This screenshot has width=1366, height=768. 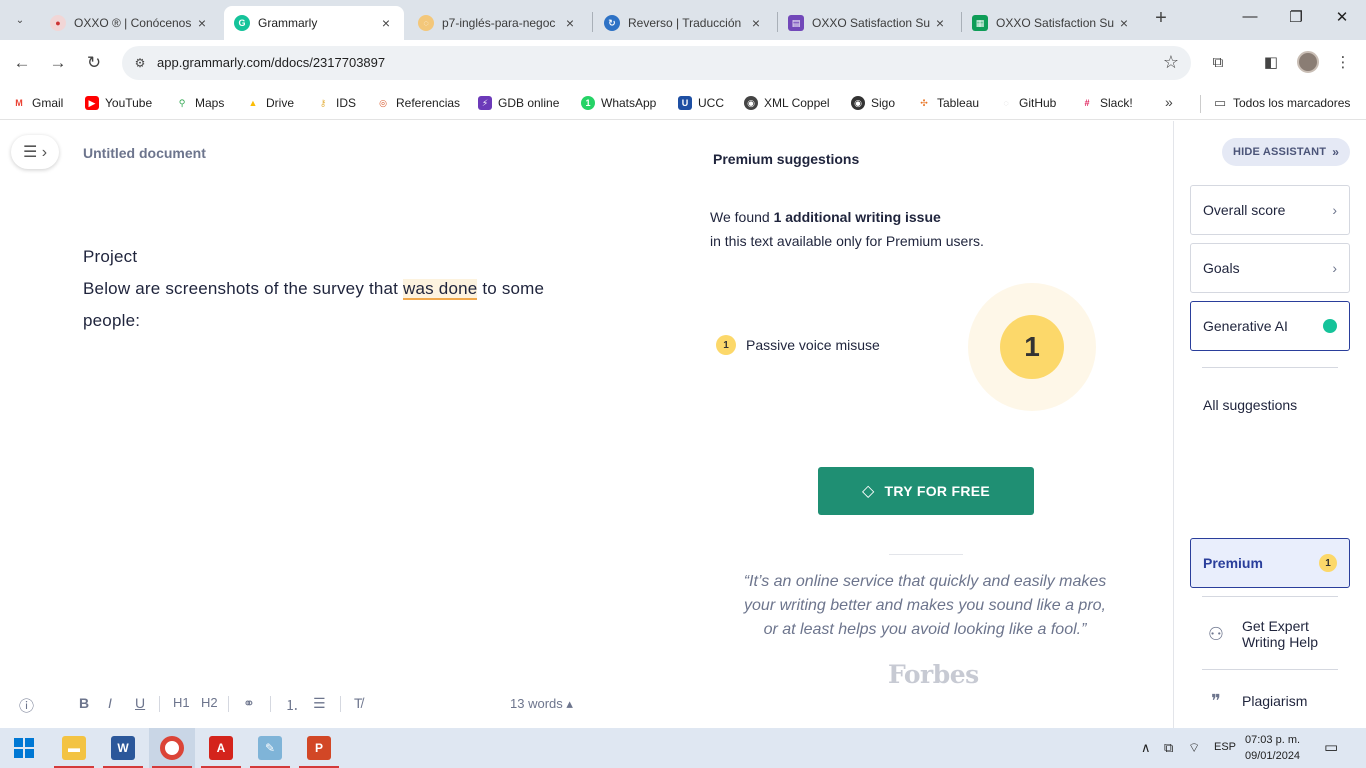 I want to click on bookmark-gdb-online: ⚡ GDB online, so click(x=518, y=103).